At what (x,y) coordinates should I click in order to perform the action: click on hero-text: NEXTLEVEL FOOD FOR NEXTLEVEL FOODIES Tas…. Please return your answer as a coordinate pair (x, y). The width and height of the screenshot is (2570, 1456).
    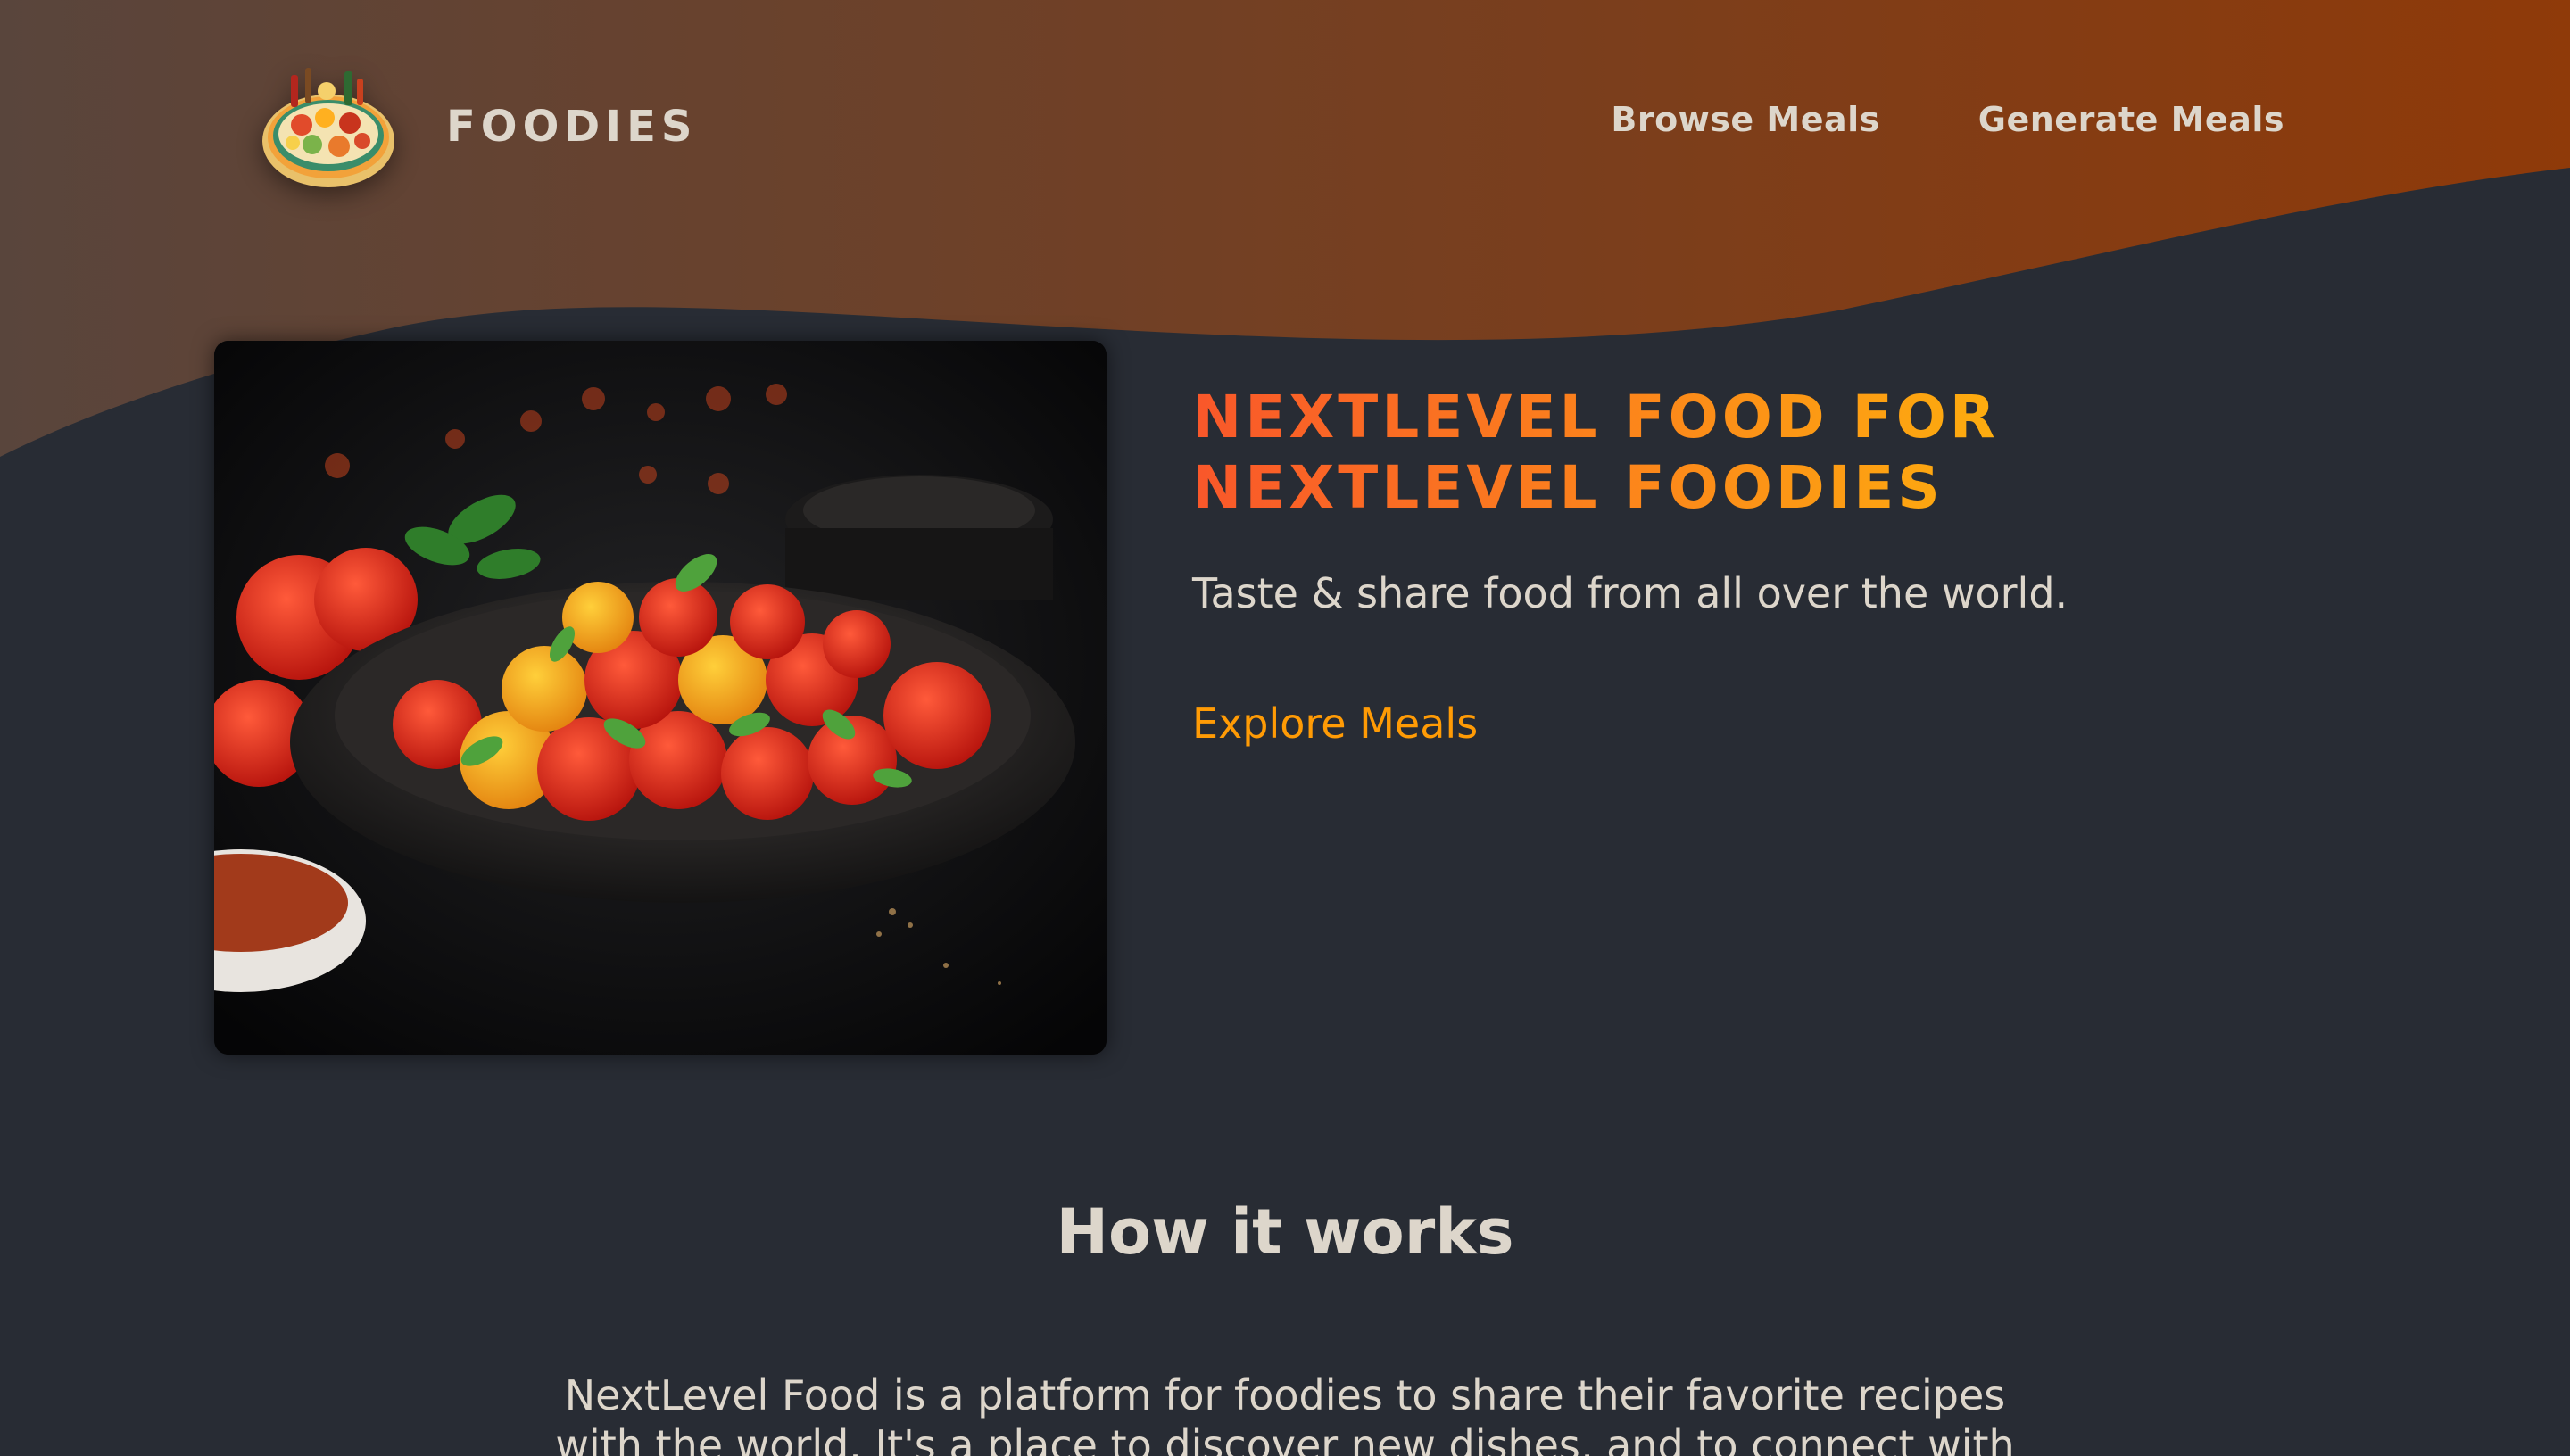
    Looking at the image, I should click on (1728, 565).